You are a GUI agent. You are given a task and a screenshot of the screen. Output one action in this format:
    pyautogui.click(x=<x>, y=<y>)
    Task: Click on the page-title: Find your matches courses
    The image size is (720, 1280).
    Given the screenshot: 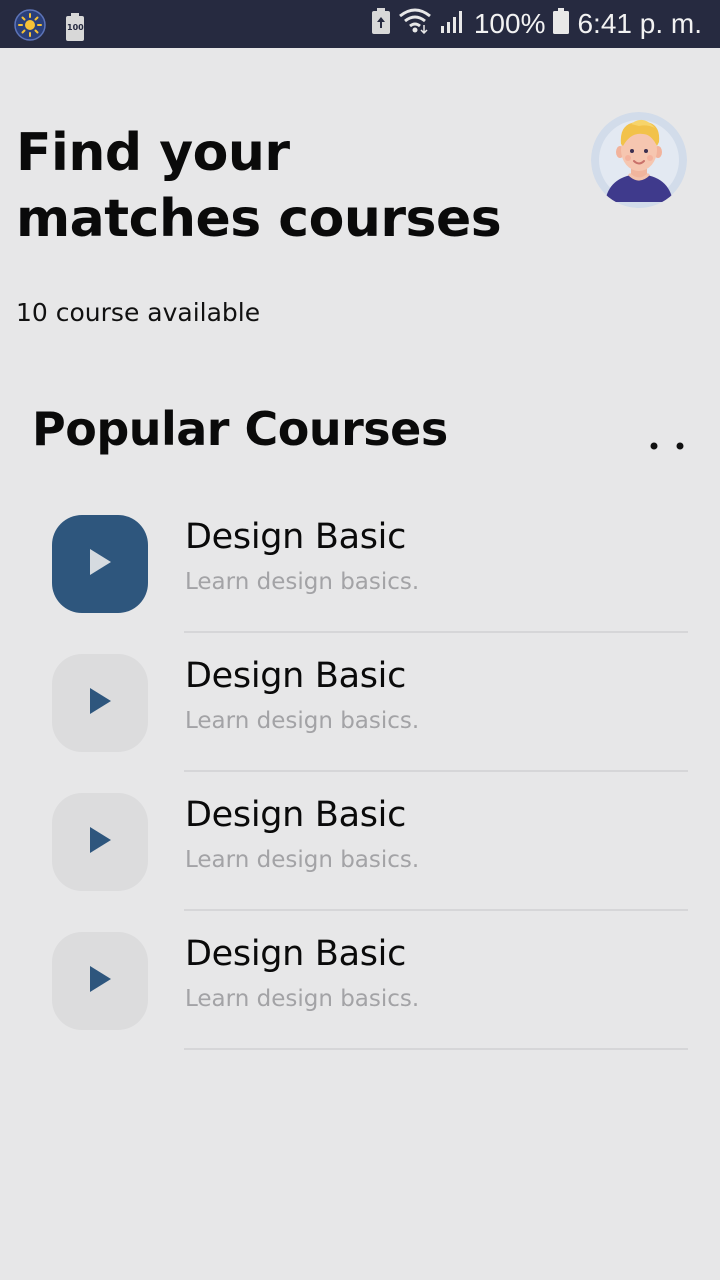 What is the action you would take?
    pyautogui.click(x=276, y=186)
    